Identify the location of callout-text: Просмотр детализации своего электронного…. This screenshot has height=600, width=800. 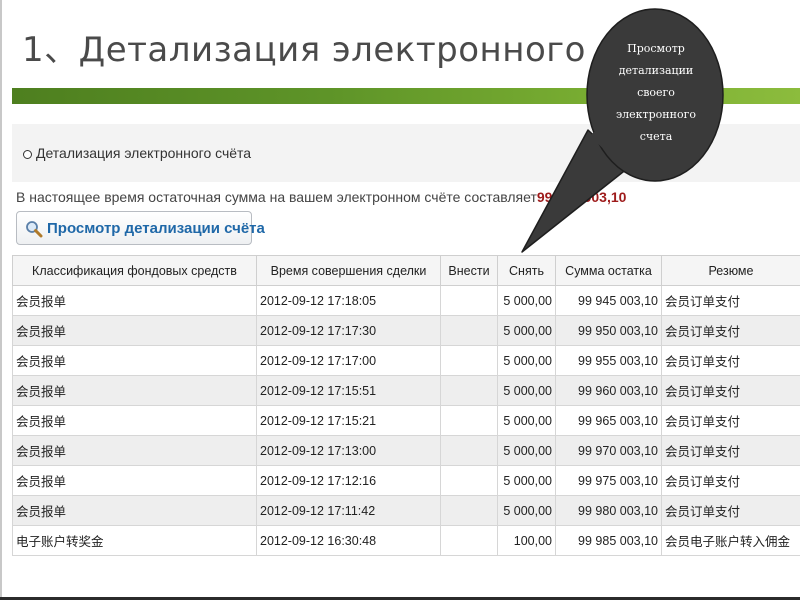
(656, 93).